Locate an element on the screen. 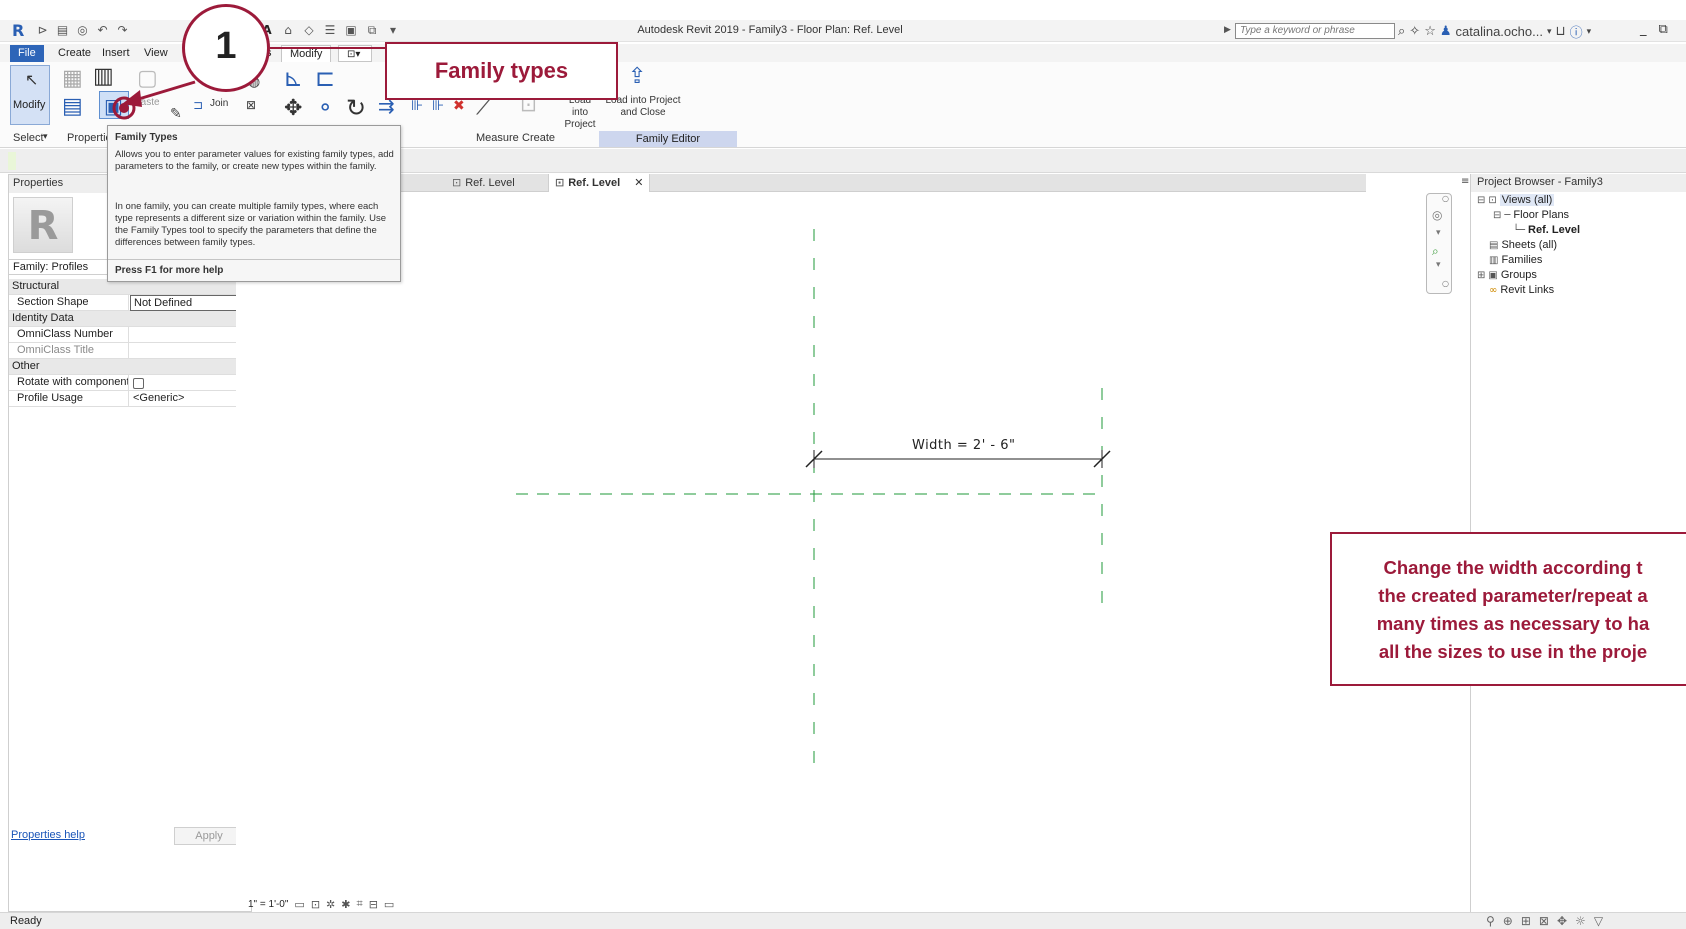 The image size is (1686, 929). select-pinned-icon: ⊞ is located at coordinates (1526, 921).